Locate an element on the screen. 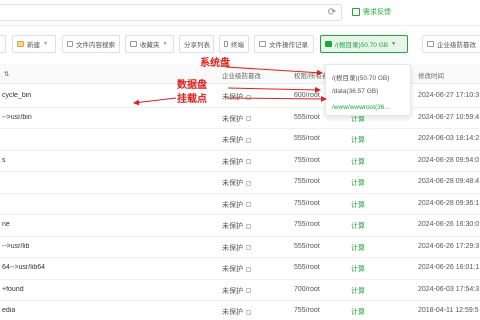 The height and width of the screenshot is (320, 480). arrow-mount-right is located at coordinates (276, 98).